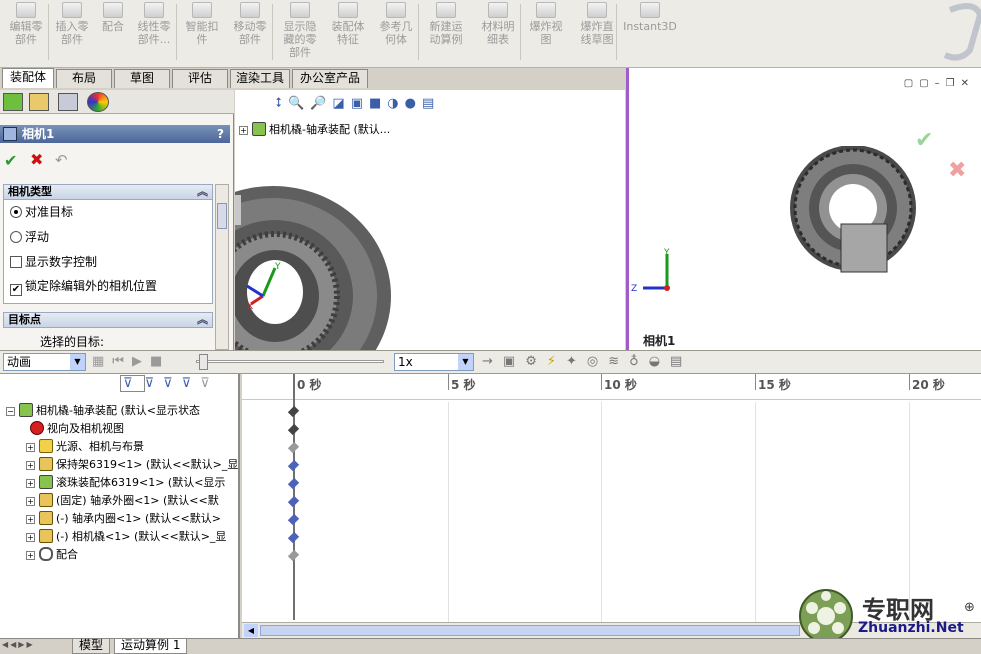 This screenshot has height=654, width=981. I want to click on contact-icon: ♁, so click(639, 361).